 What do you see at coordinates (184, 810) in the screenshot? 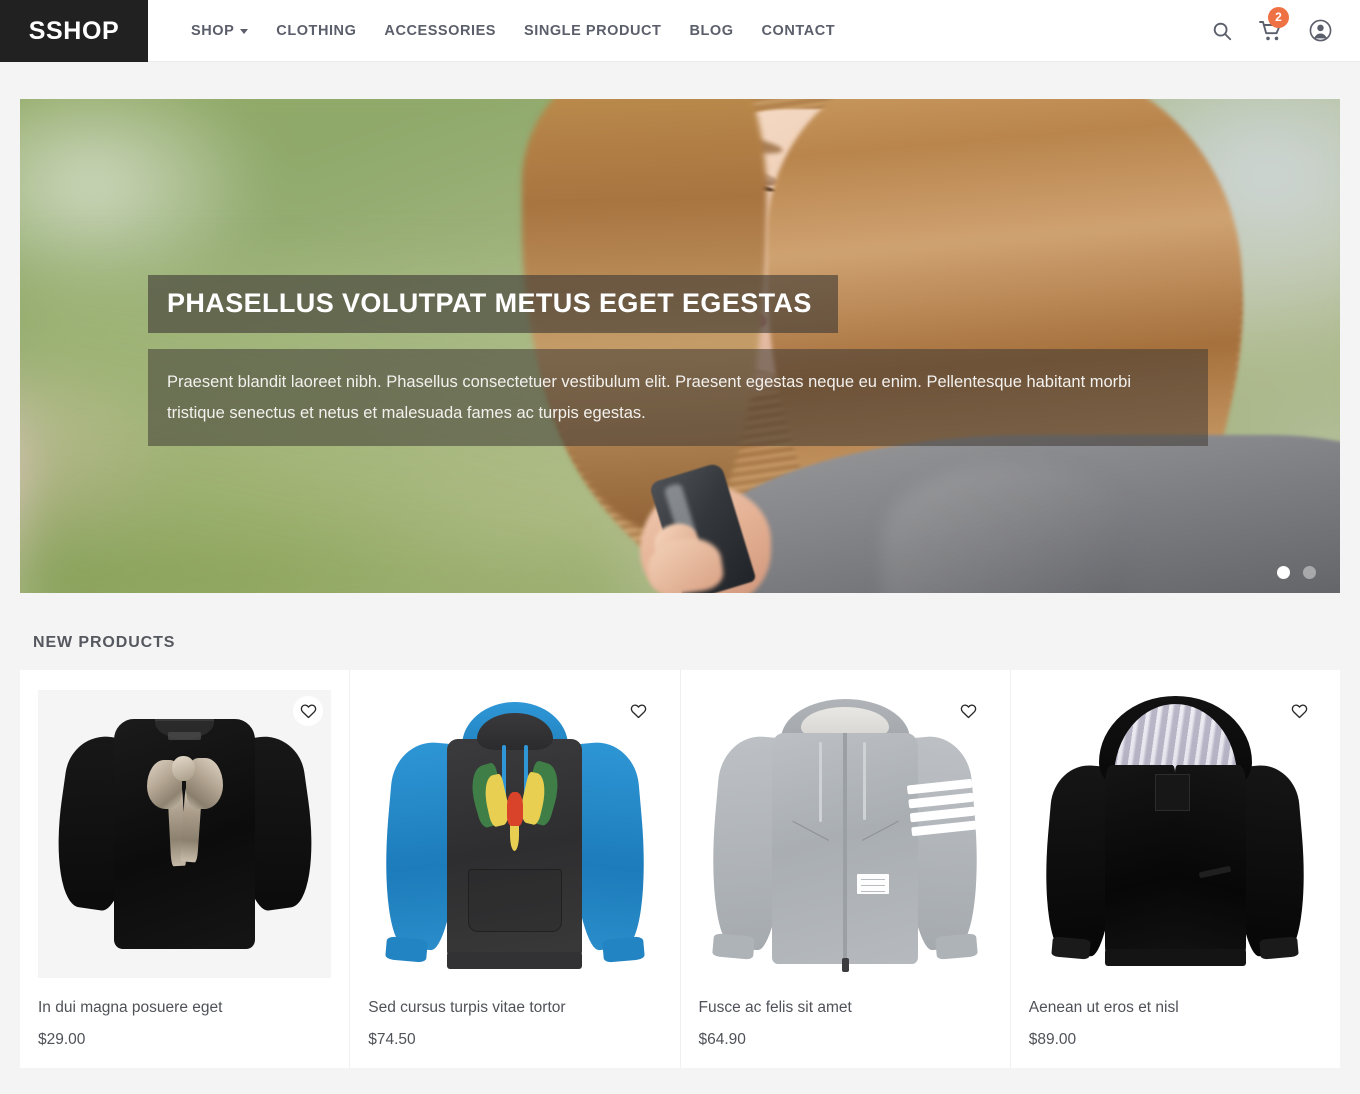
I see `sequin-bow-graphic` at bounding box center [184, 810].